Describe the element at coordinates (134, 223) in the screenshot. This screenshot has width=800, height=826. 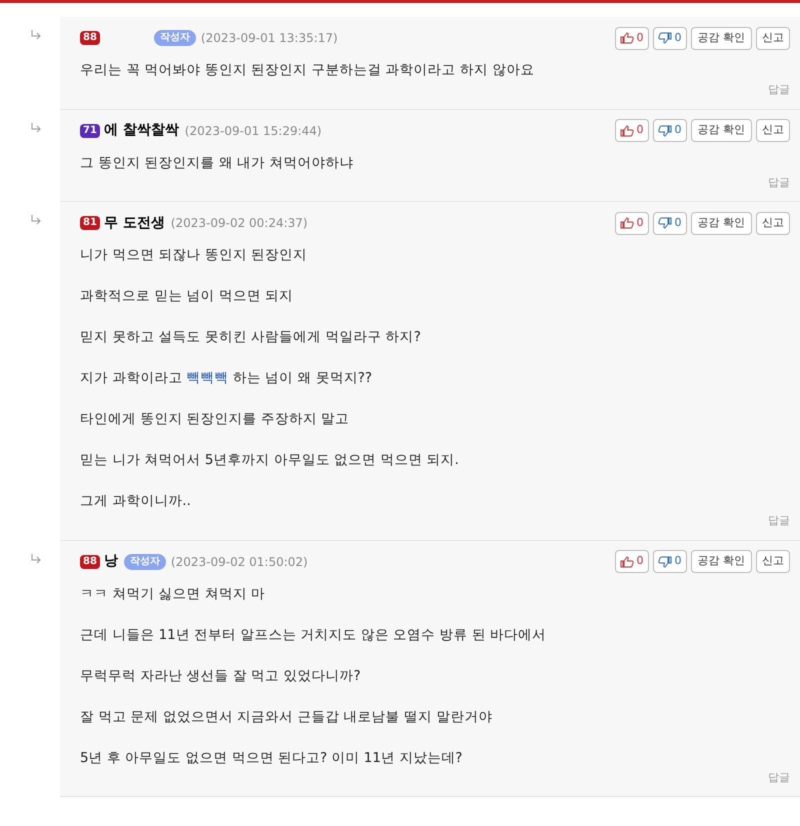
I see `user-name: 무 도전생` at that location.